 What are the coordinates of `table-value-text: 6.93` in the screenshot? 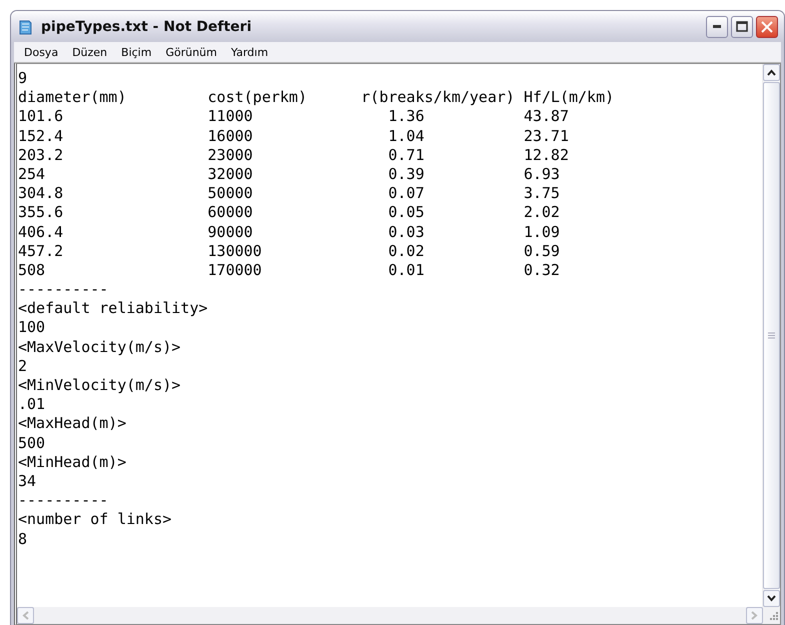 It's located at (542, 174).